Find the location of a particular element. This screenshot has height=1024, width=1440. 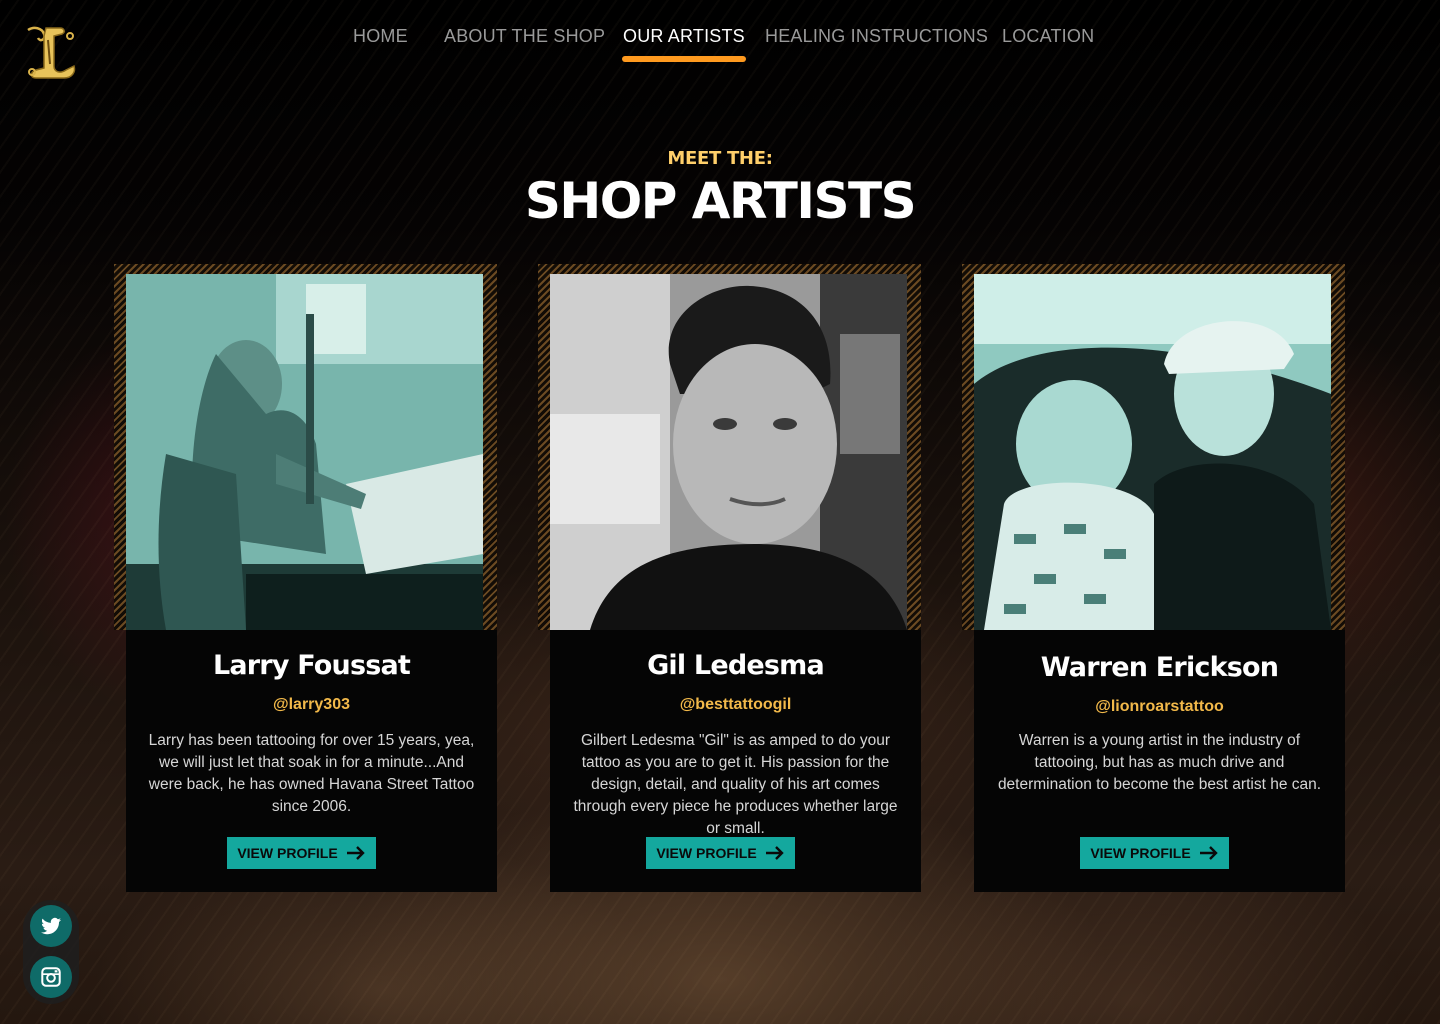

nav-healing-instructions: HEALING INSTRUCTIONS is located at coordinates (876, 36).